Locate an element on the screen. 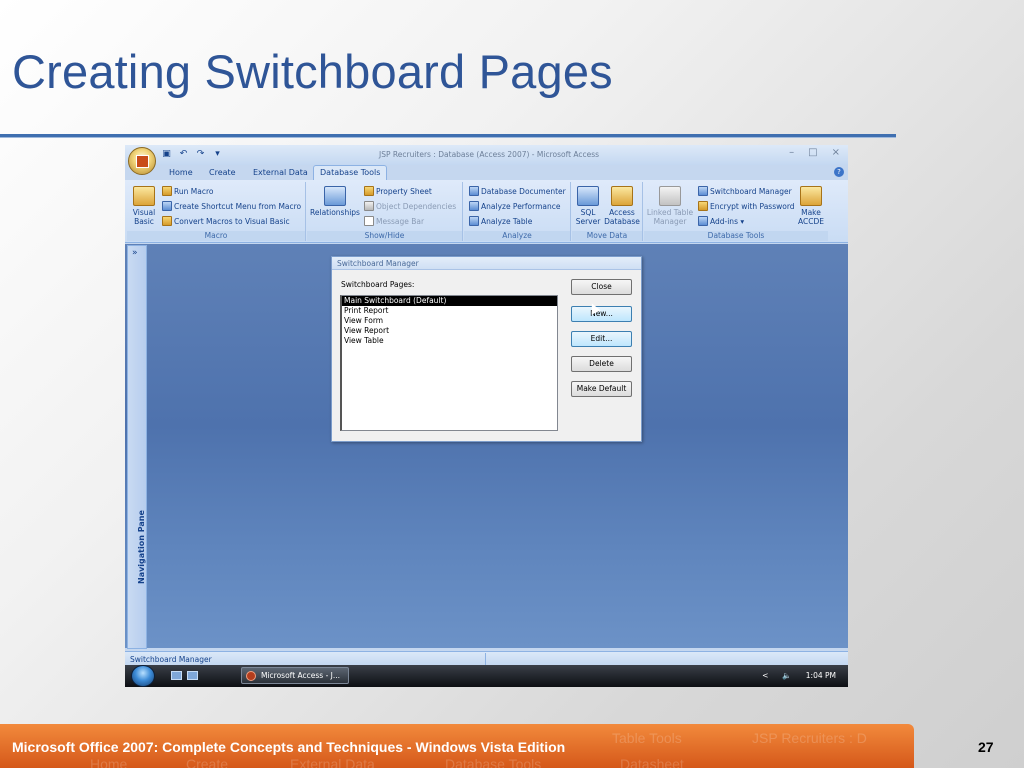 The width and height of the screenshot is (1024, 768). visual-basic-icon is located at coordinates (144, 196).